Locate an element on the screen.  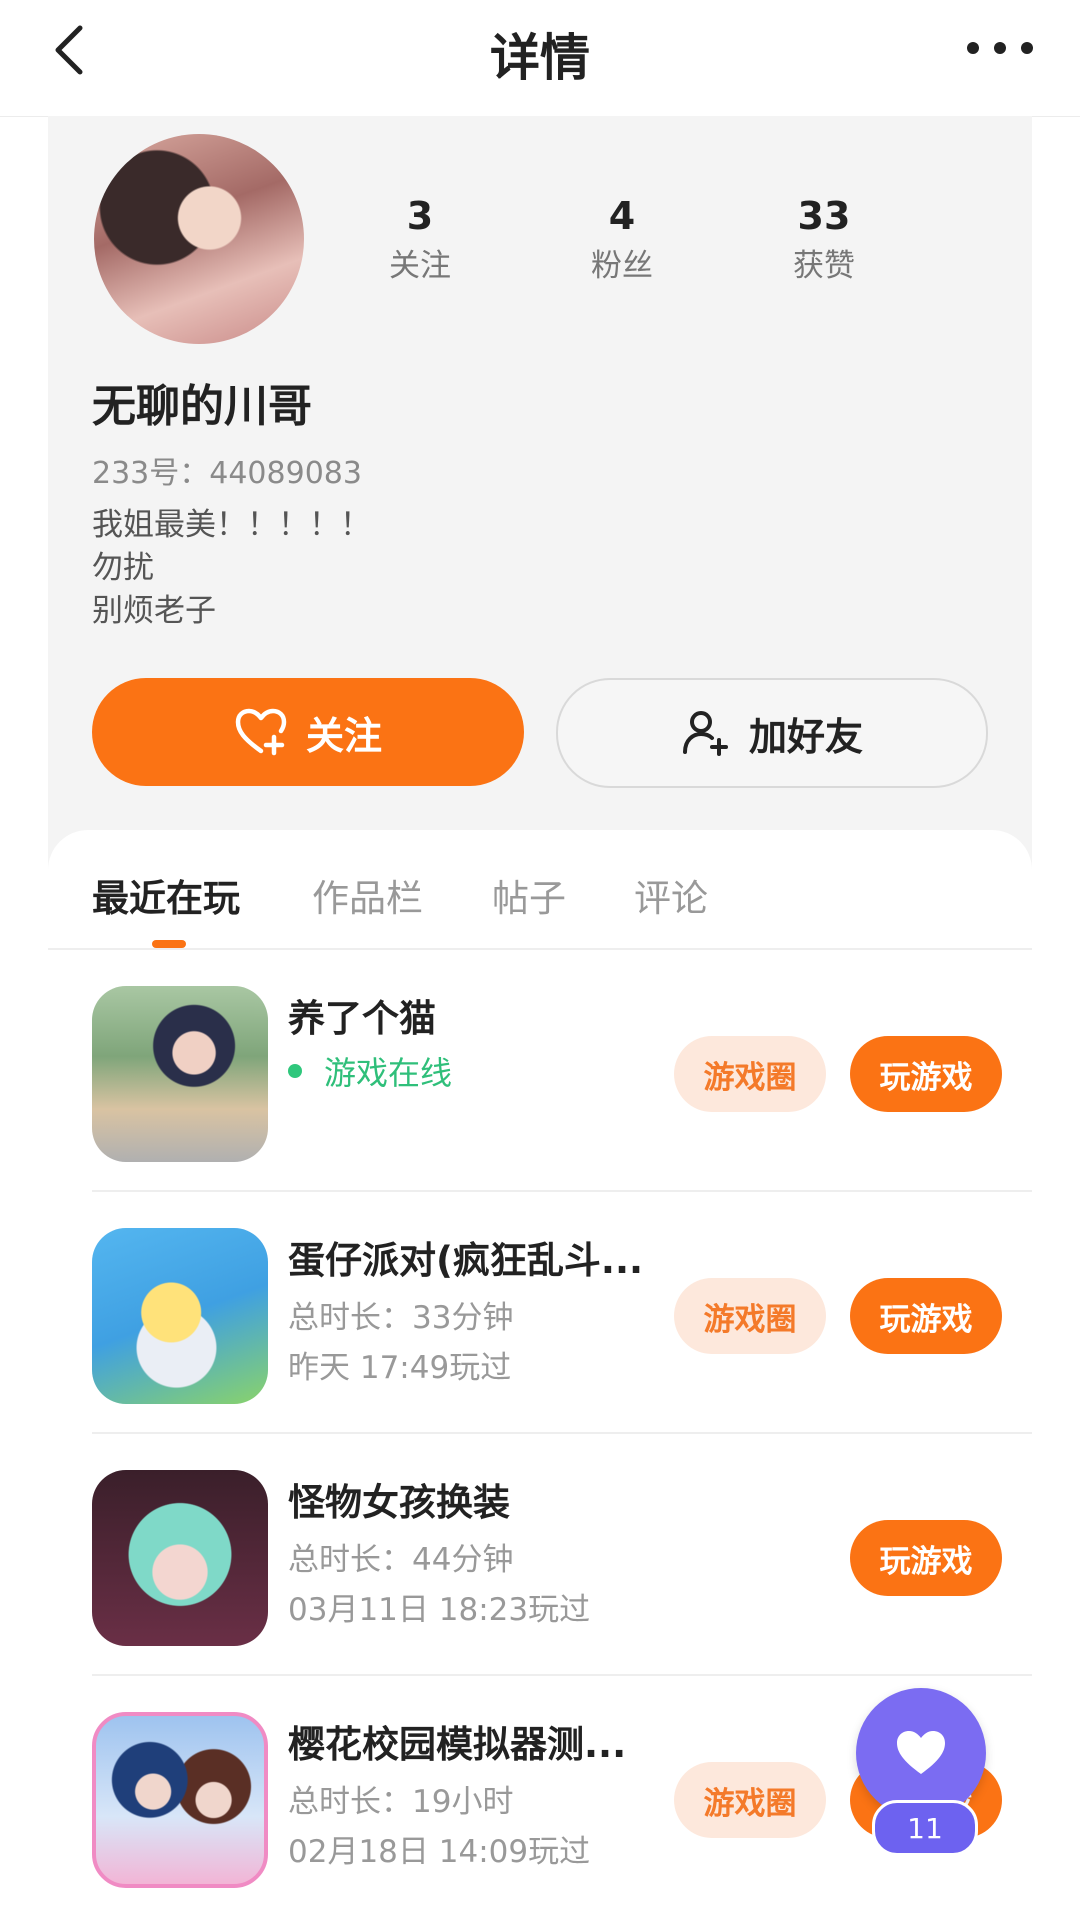
stat-followers: 4 粉丝 is located at coordinates (622, 240).